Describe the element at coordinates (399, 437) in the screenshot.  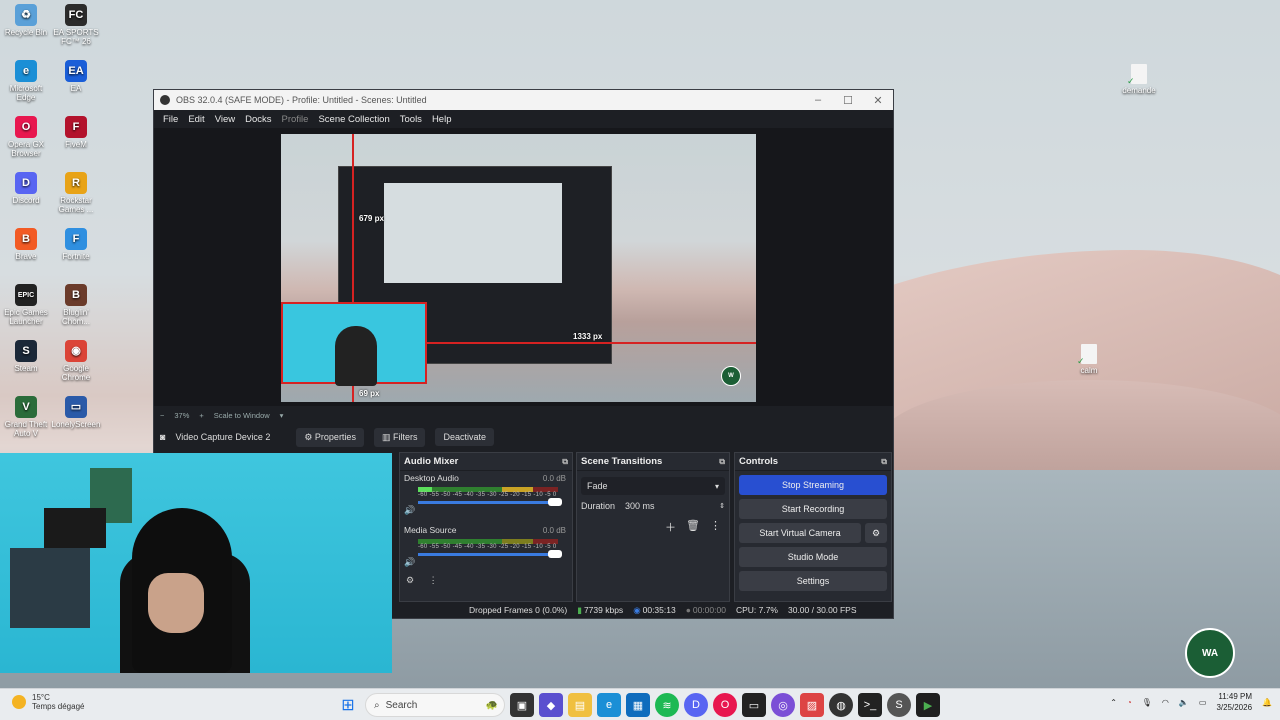
I see `filters-button: ▥ Filters` at that location.